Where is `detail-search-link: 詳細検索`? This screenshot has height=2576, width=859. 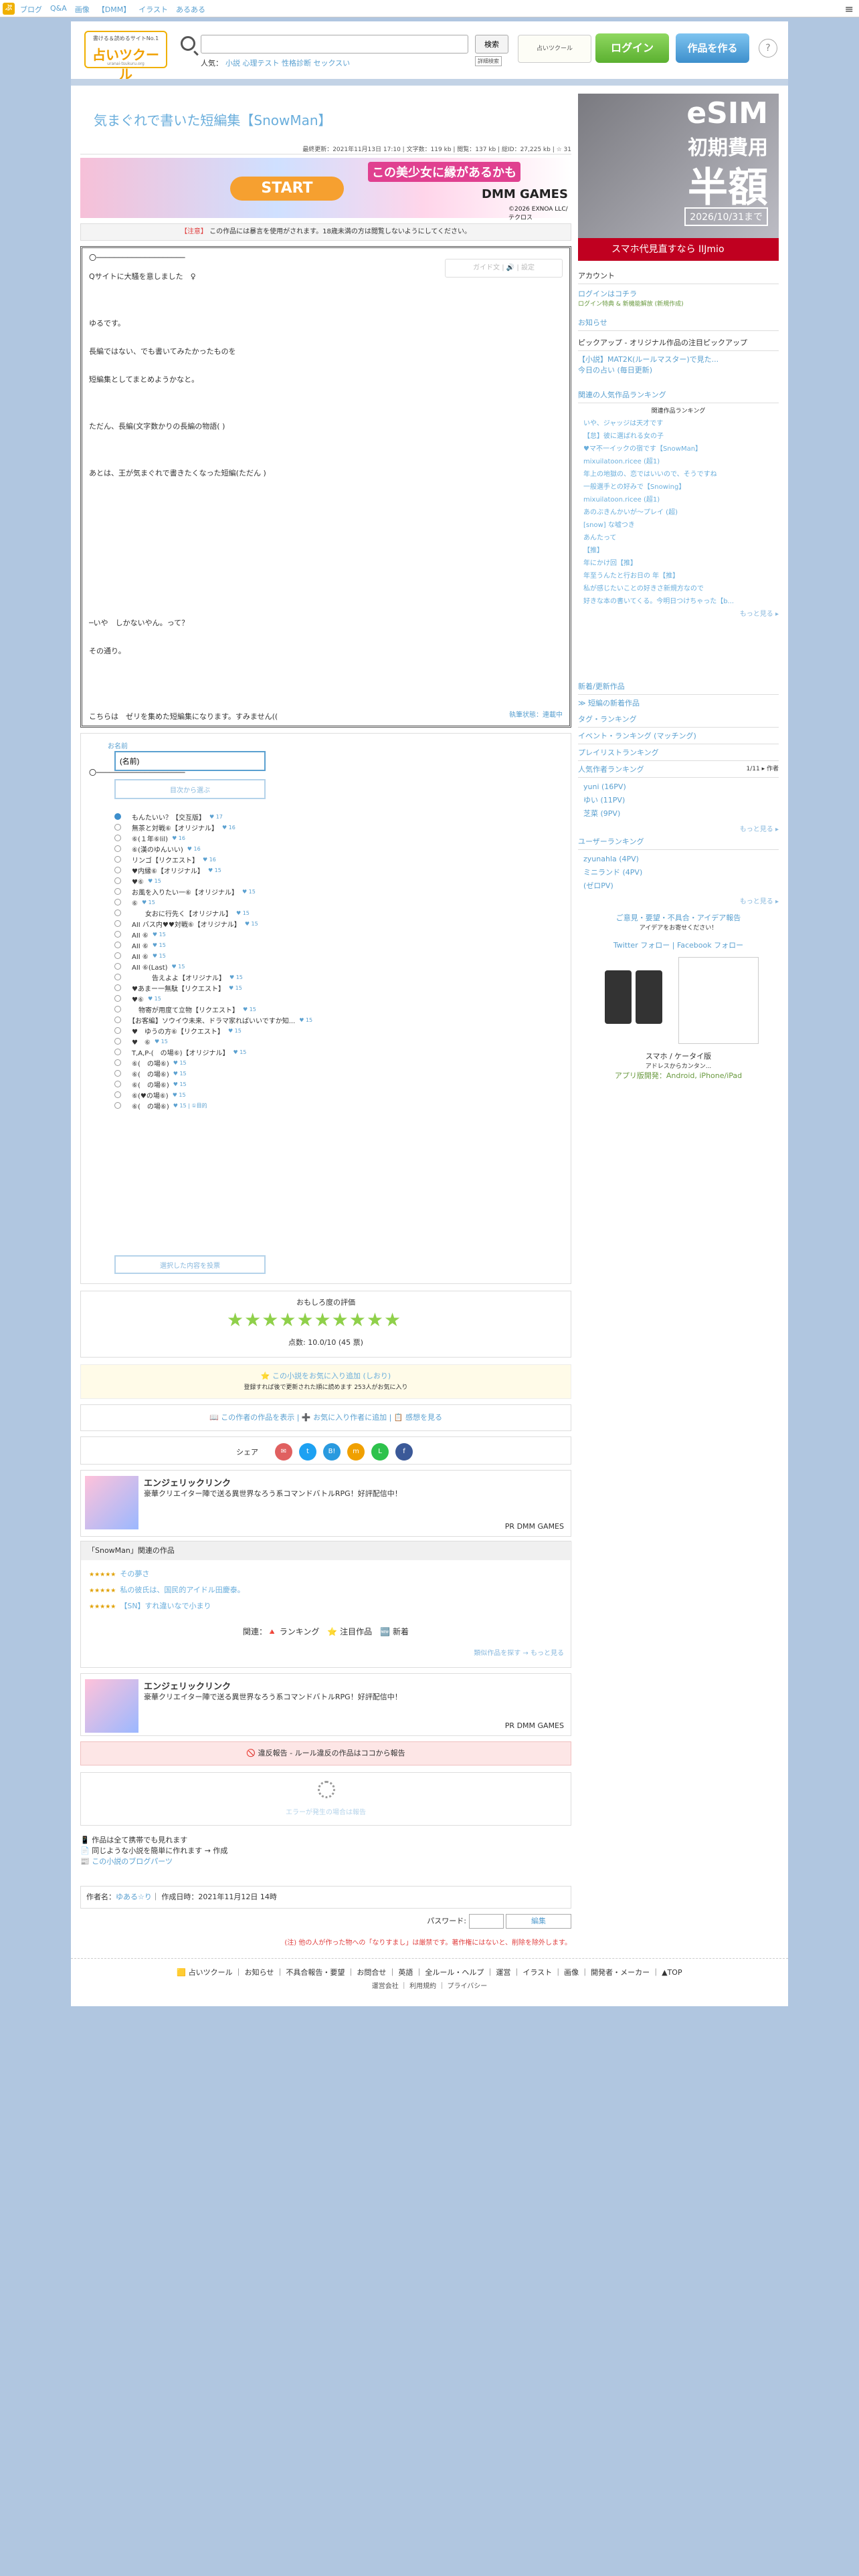 detail-search-link: 詳細検索 is located at coordinates (488, 61).